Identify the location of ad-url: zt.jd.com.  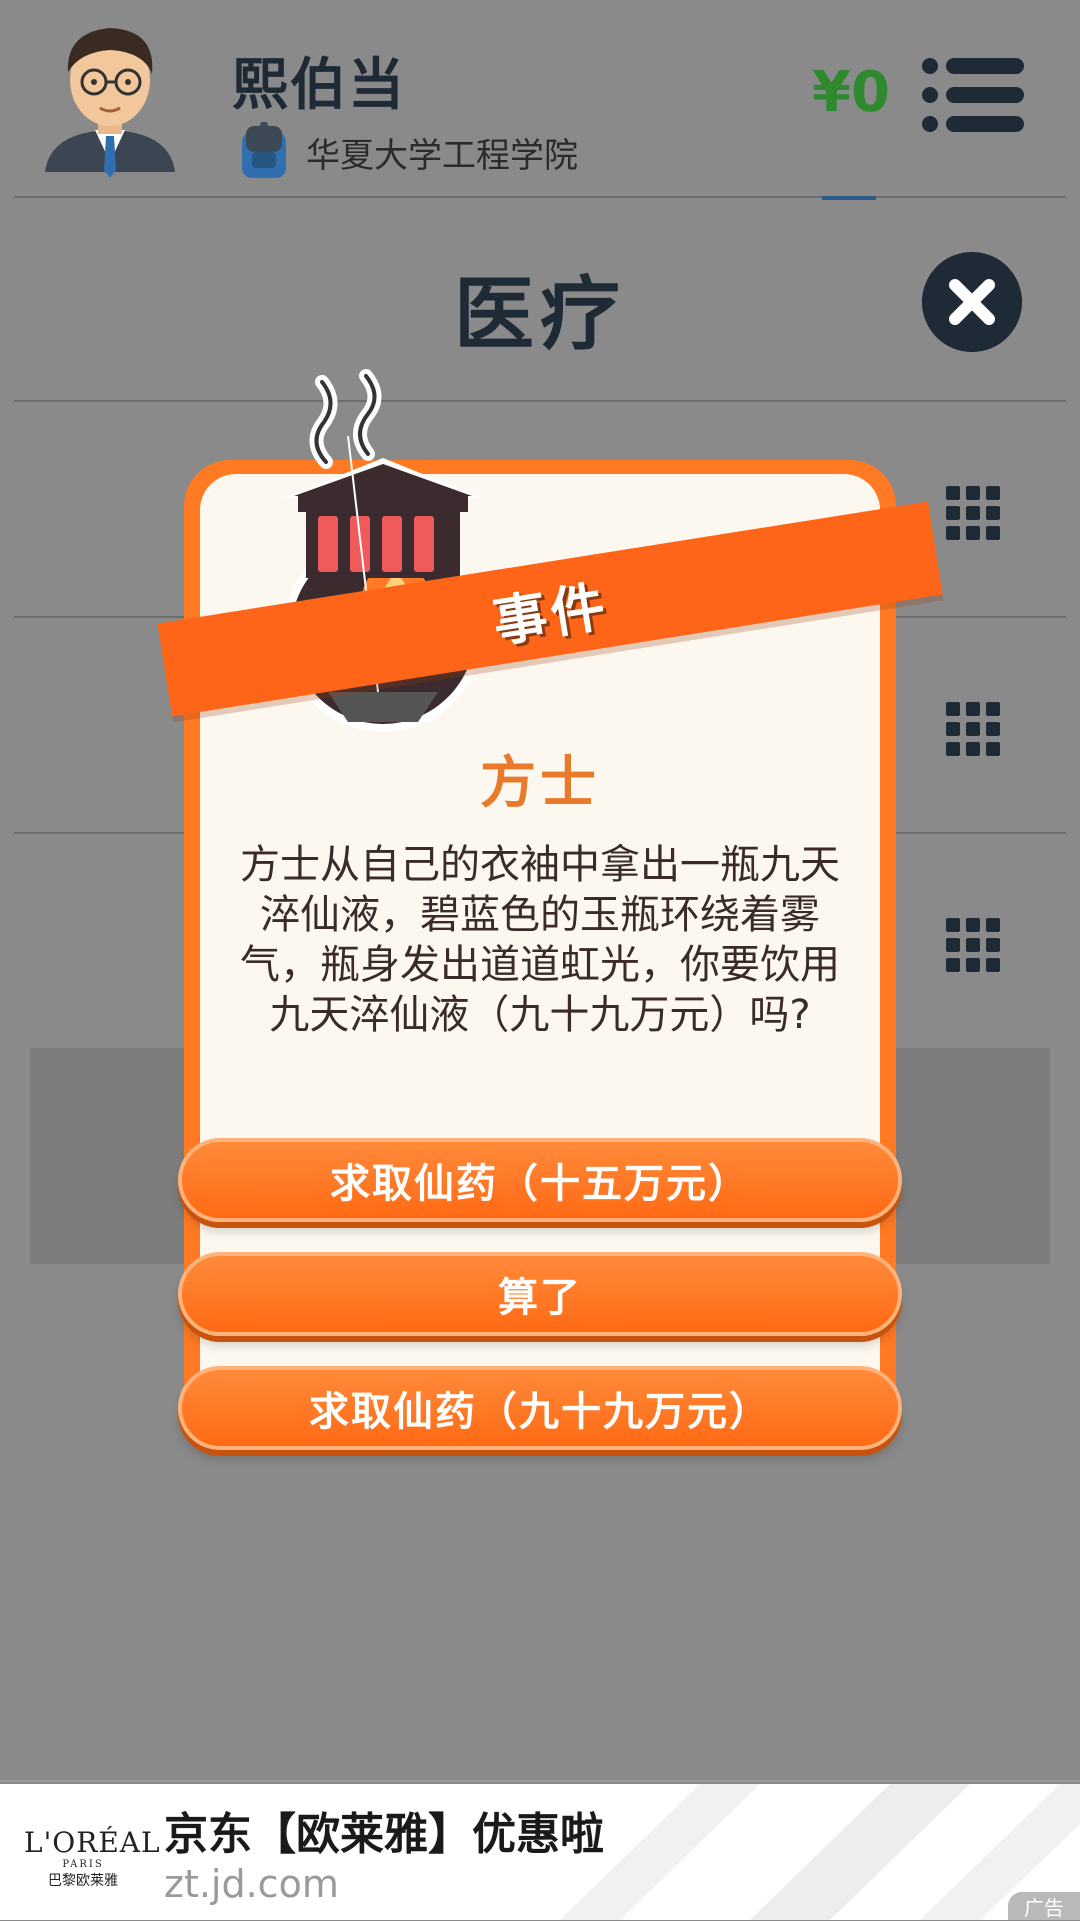
(251, 1884).